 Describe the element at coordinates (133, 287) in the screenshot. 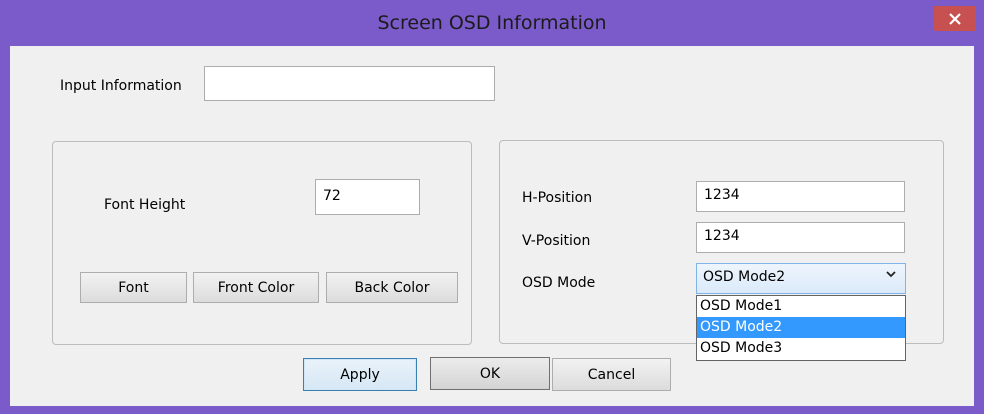

I see `font-button: Font` at that location.